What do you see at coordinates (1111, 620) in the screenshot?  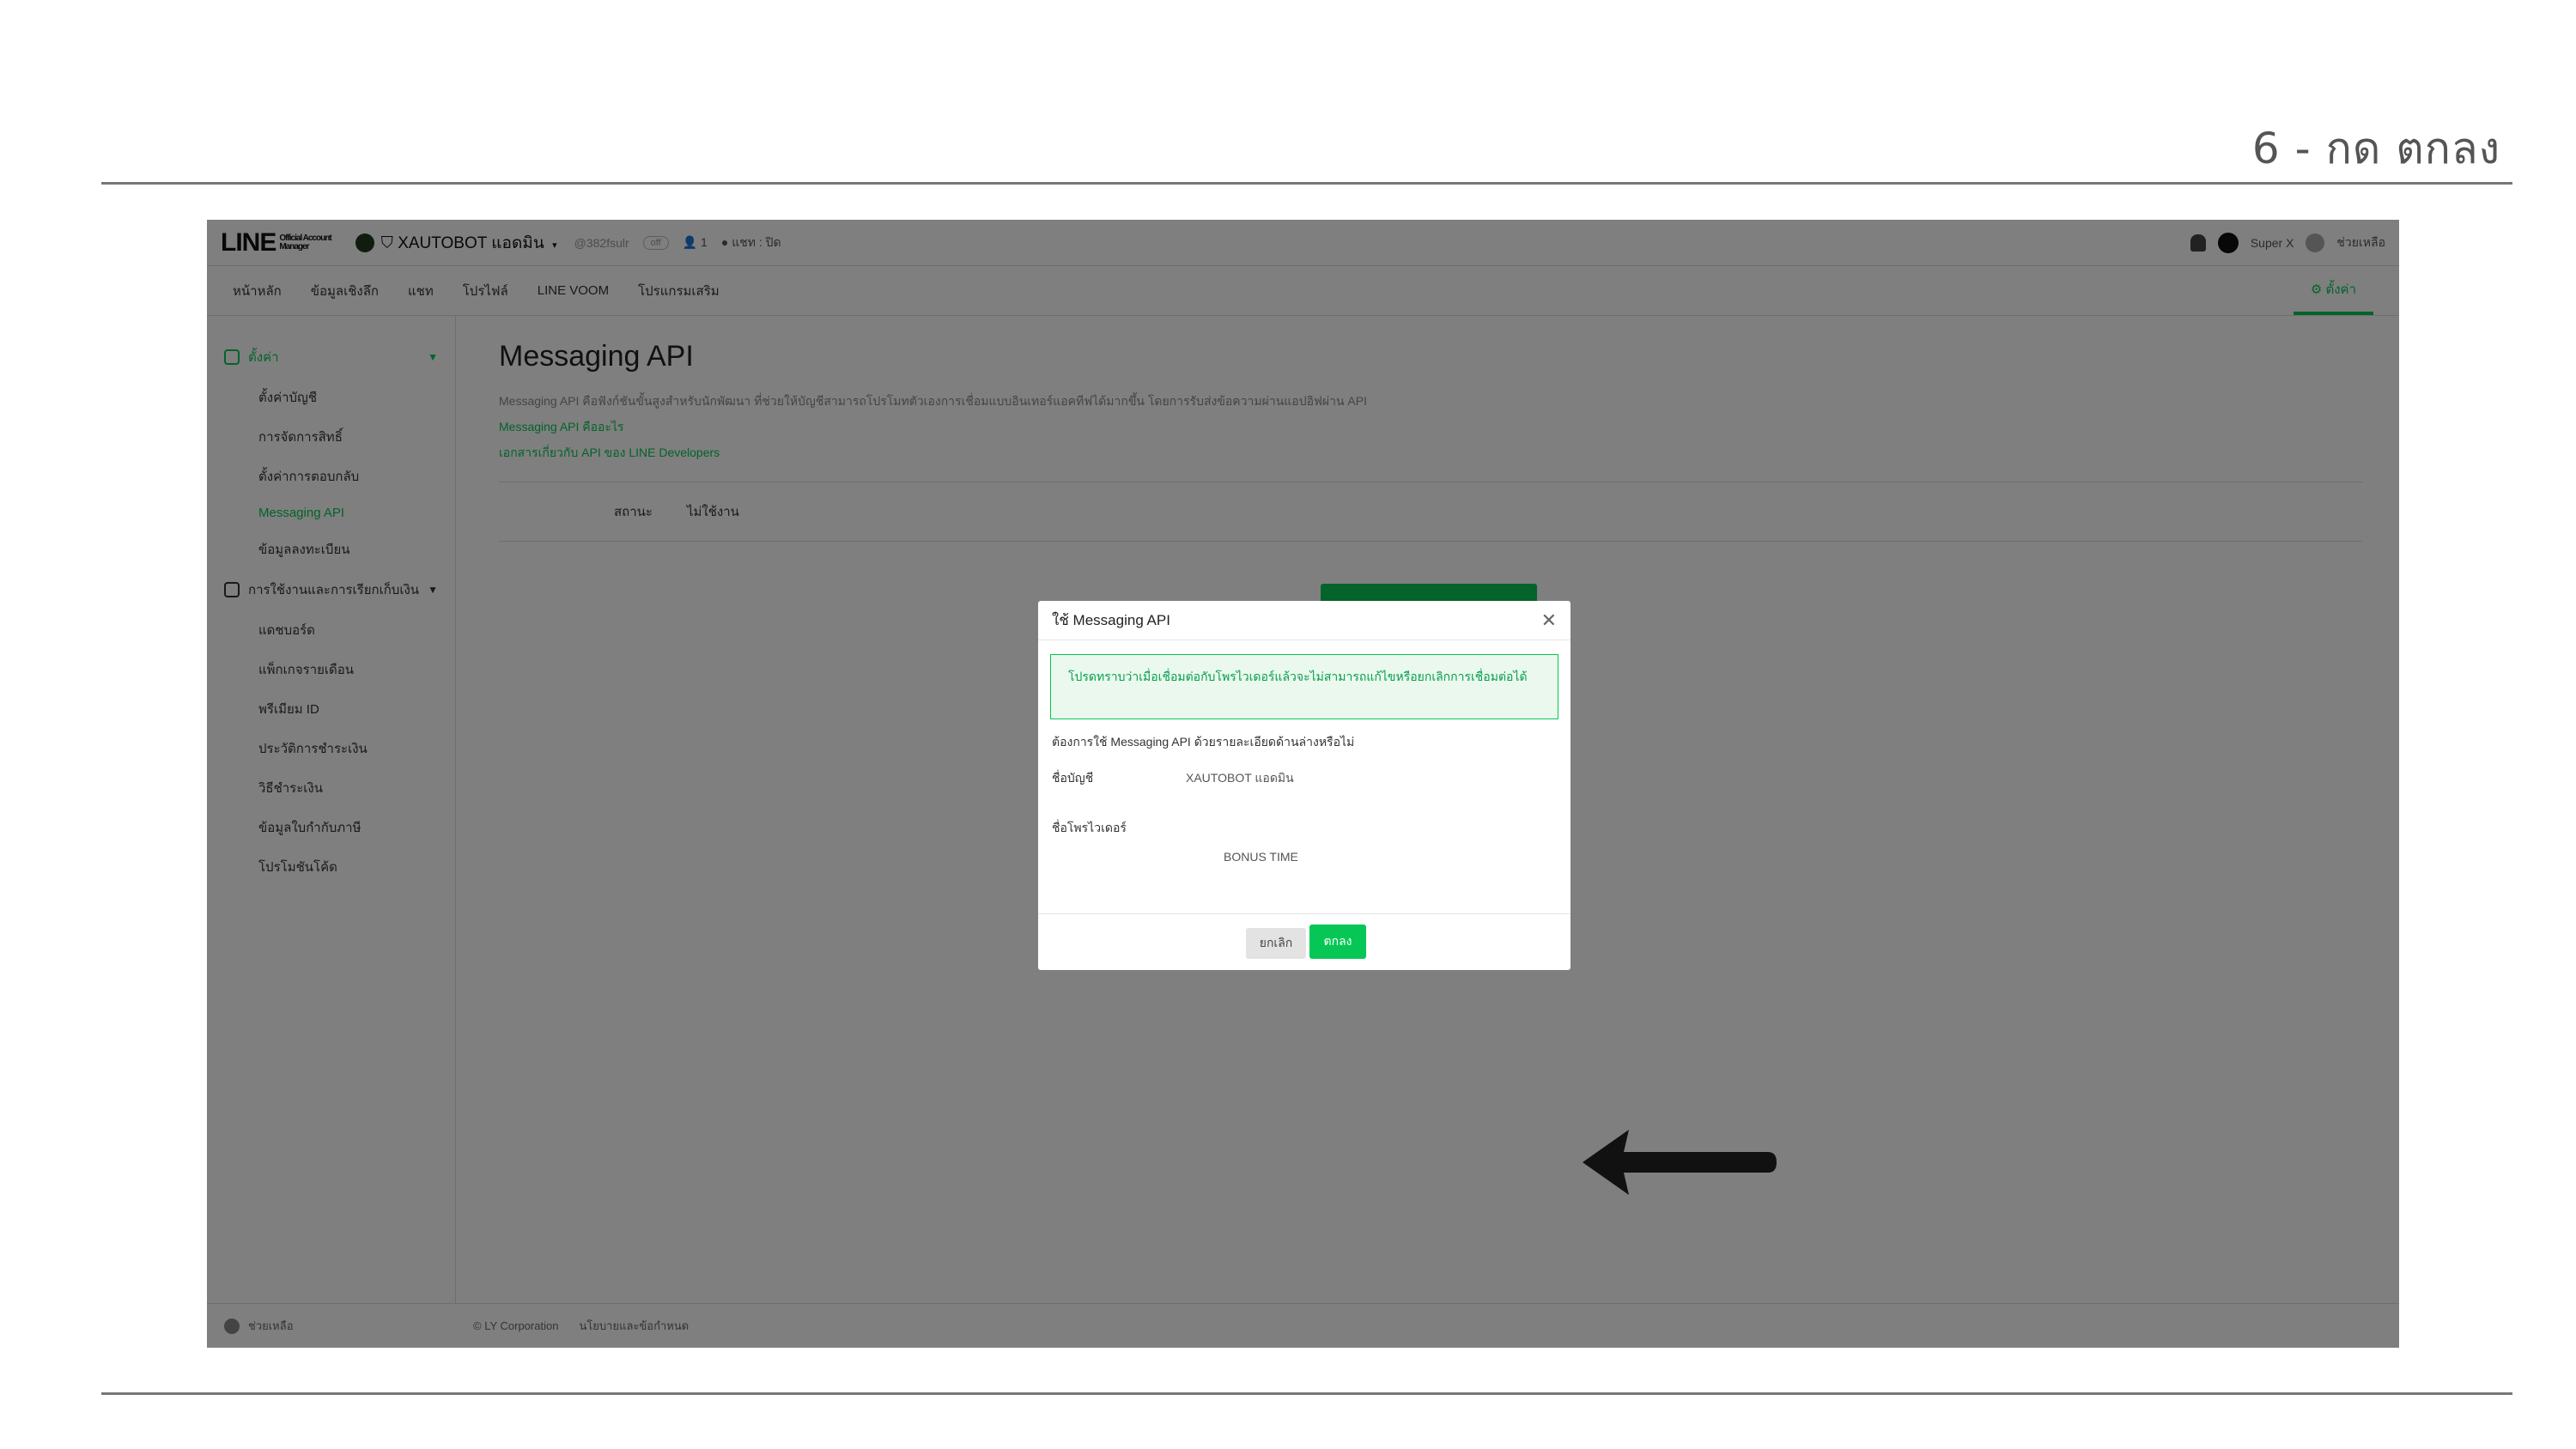 I see `dialog-title: ใช้ Messaging API` at bounding box center [1111, 620].